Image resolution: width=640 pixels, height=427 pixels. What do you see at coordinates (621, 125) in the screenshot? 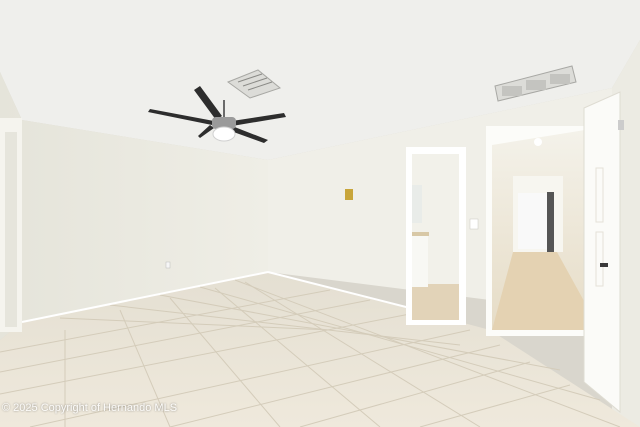
I see `door-hinge` at bounding box center [621, 125].